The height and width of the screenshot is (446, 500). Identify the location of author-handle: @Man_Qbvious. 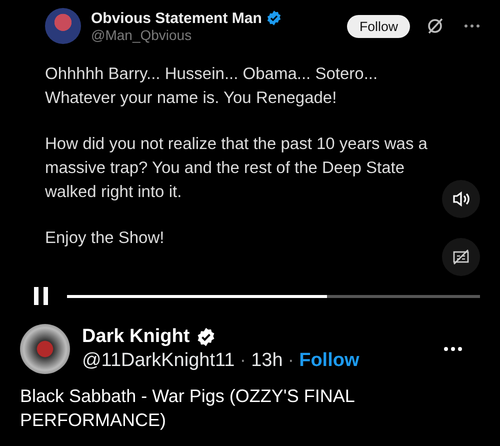
(142, 34).